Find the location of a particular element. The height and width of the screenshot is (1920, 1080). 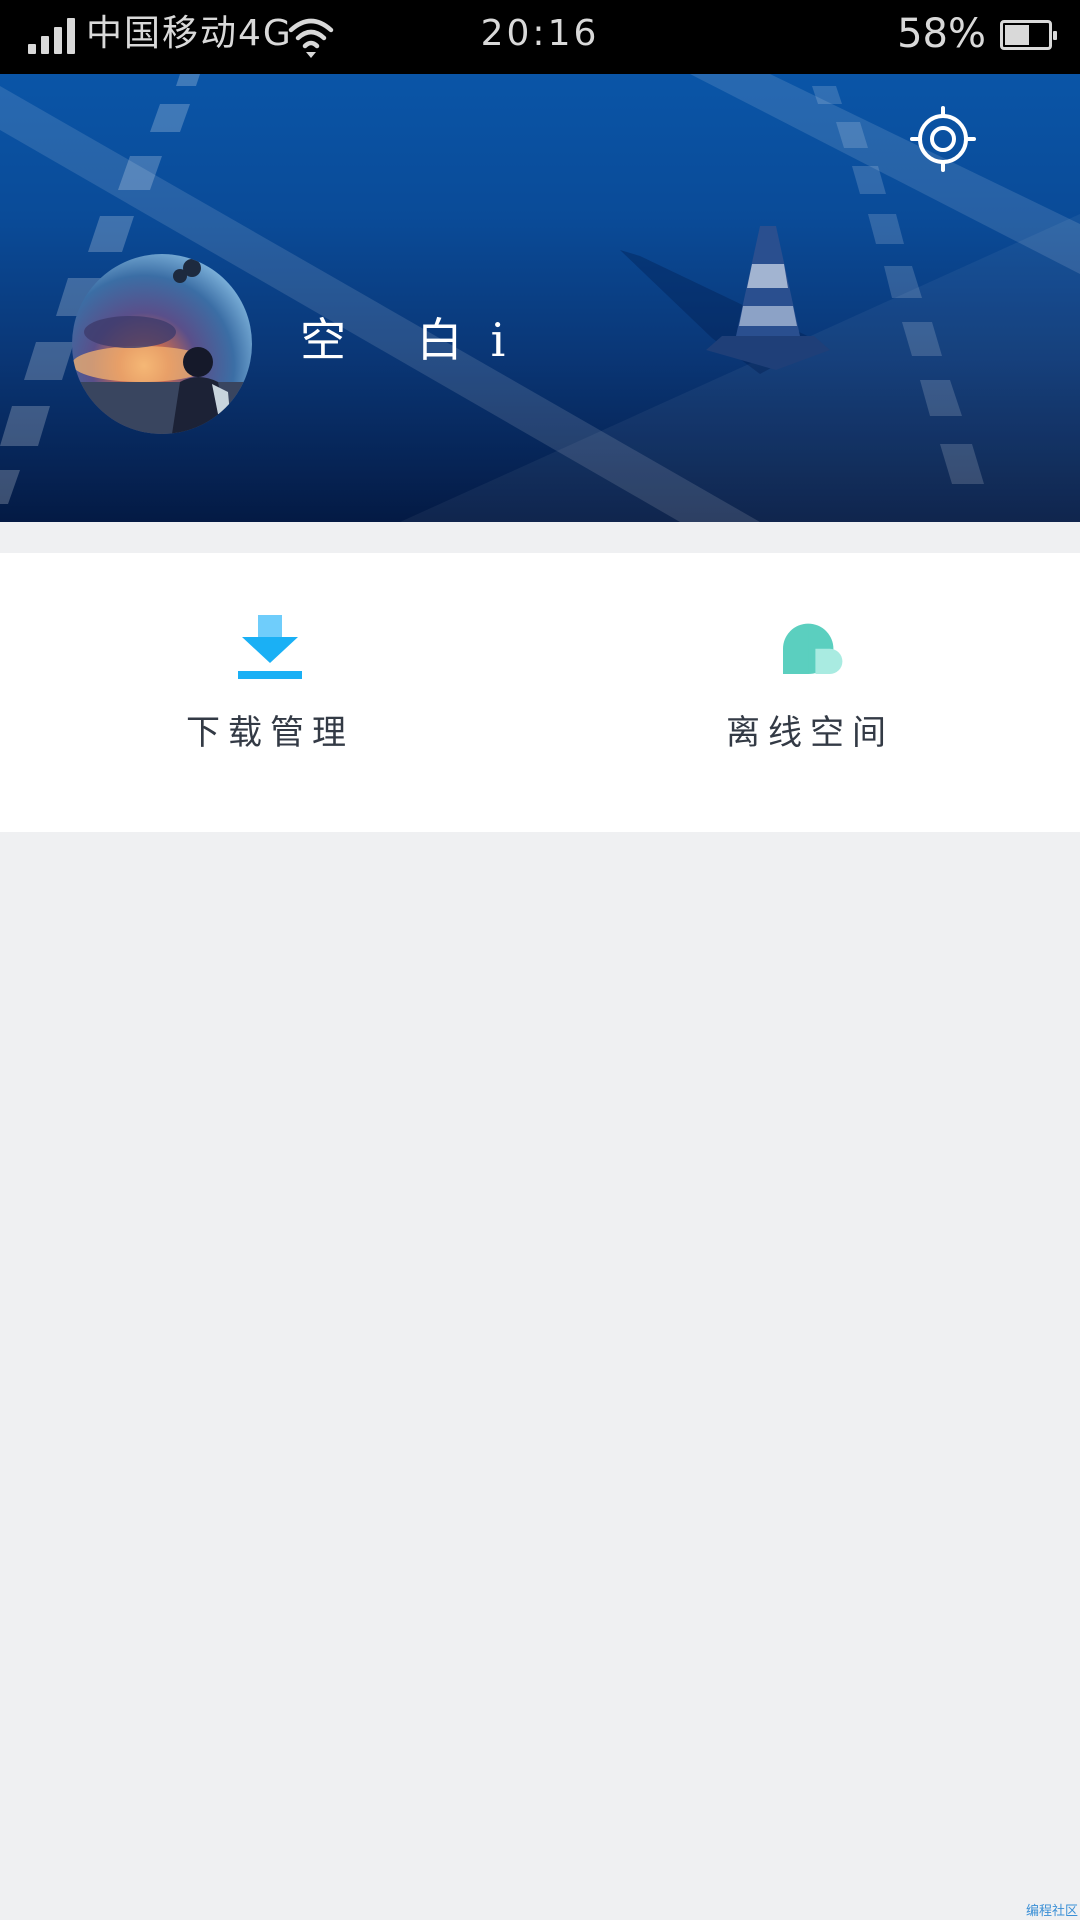

username: 空 白i is located at coordinates (416, 340).